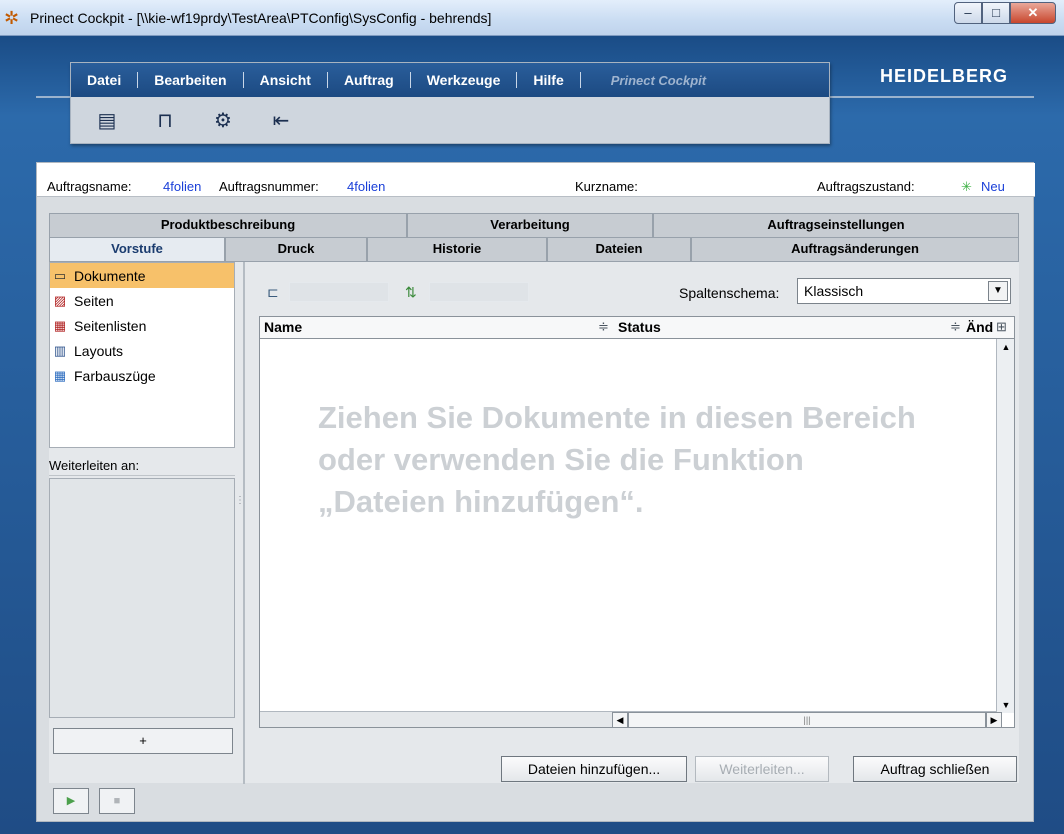 The image size is (1064, 834). I want to click on tab-dateien: Dateien, so click(619, 249).